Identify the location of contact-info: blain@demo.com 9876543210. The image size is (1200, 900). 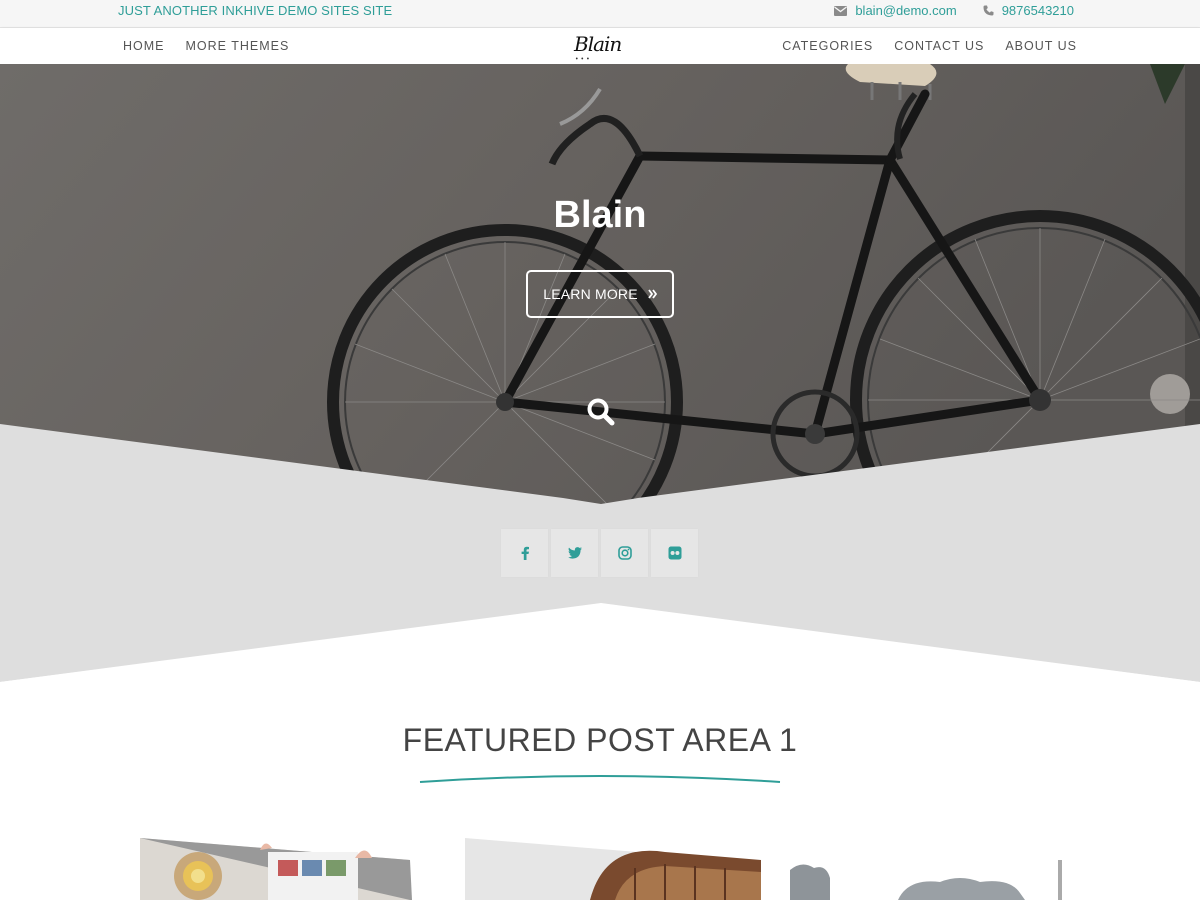
(954, 10).